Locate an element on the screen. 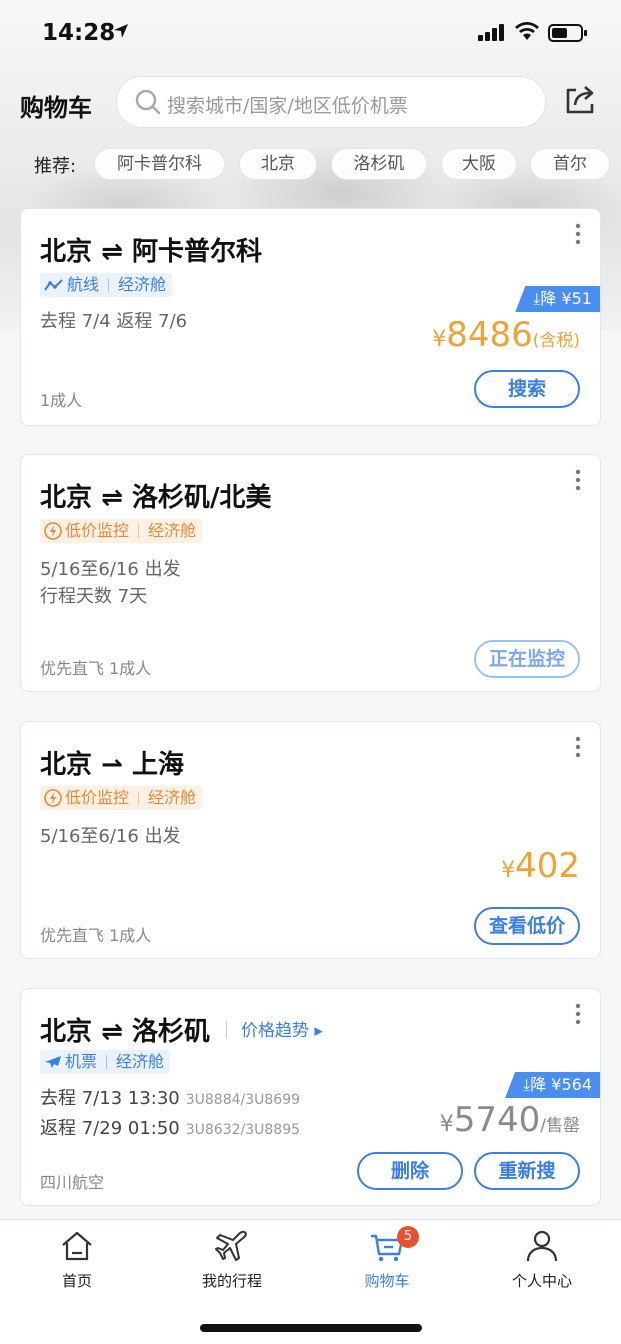 This screenshot has height=1344, width=621. route-line-icon is located at coordinates (53, 285).